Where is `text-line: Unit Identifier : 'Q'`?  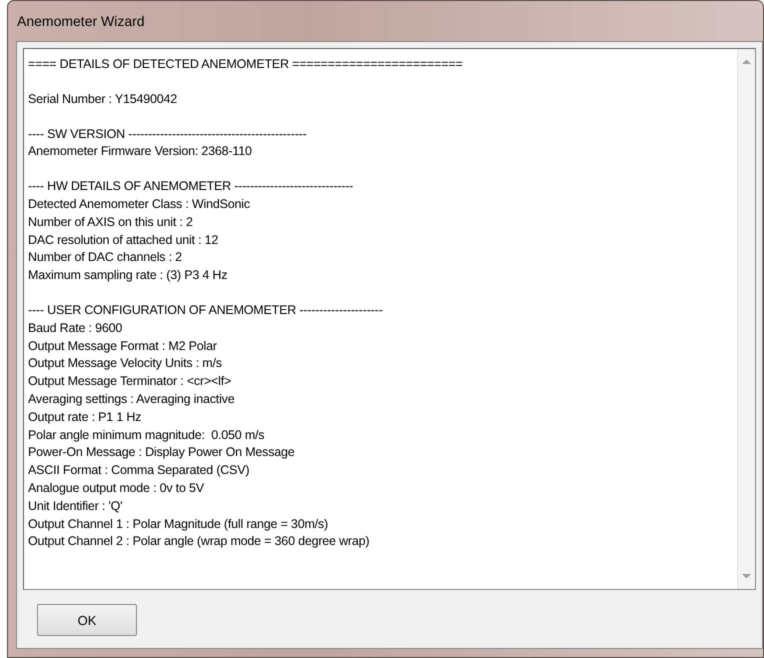
text-line: Unit Identifier : 'Q' is located at coordinates (76, 506).